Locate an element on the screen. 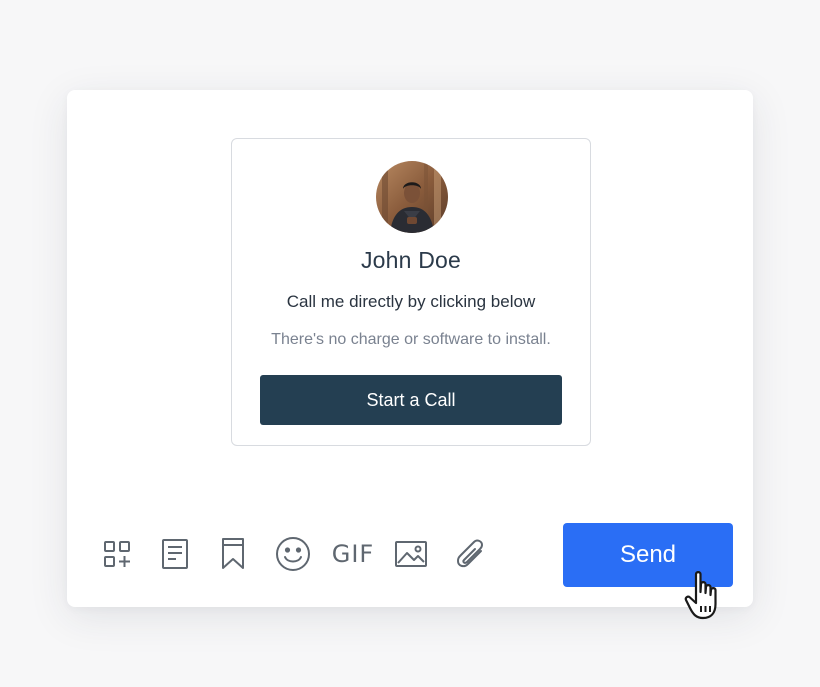 This screenshot has height=687, width=820. attachment-icon is located at coordinates (471, 554).